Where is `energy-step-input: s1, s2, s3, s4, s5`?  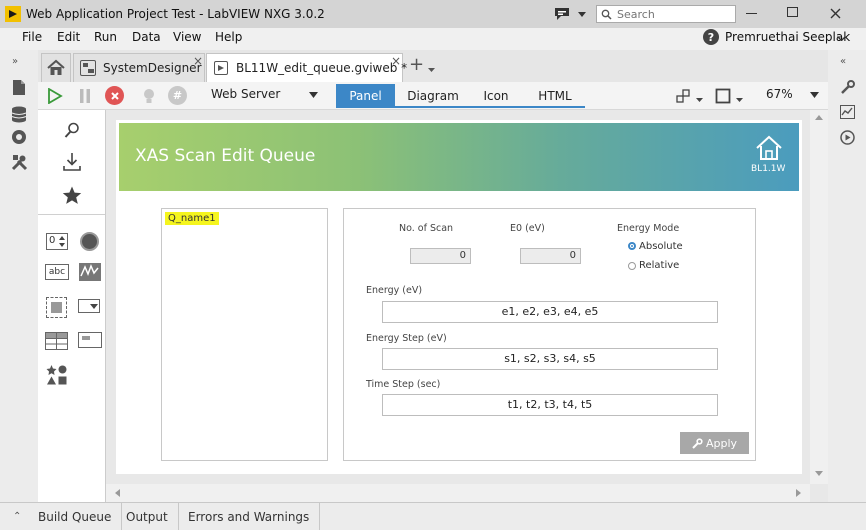
energy-step-input: s1, s2, s3, s4, s5 is located at coordinates (550, 359).